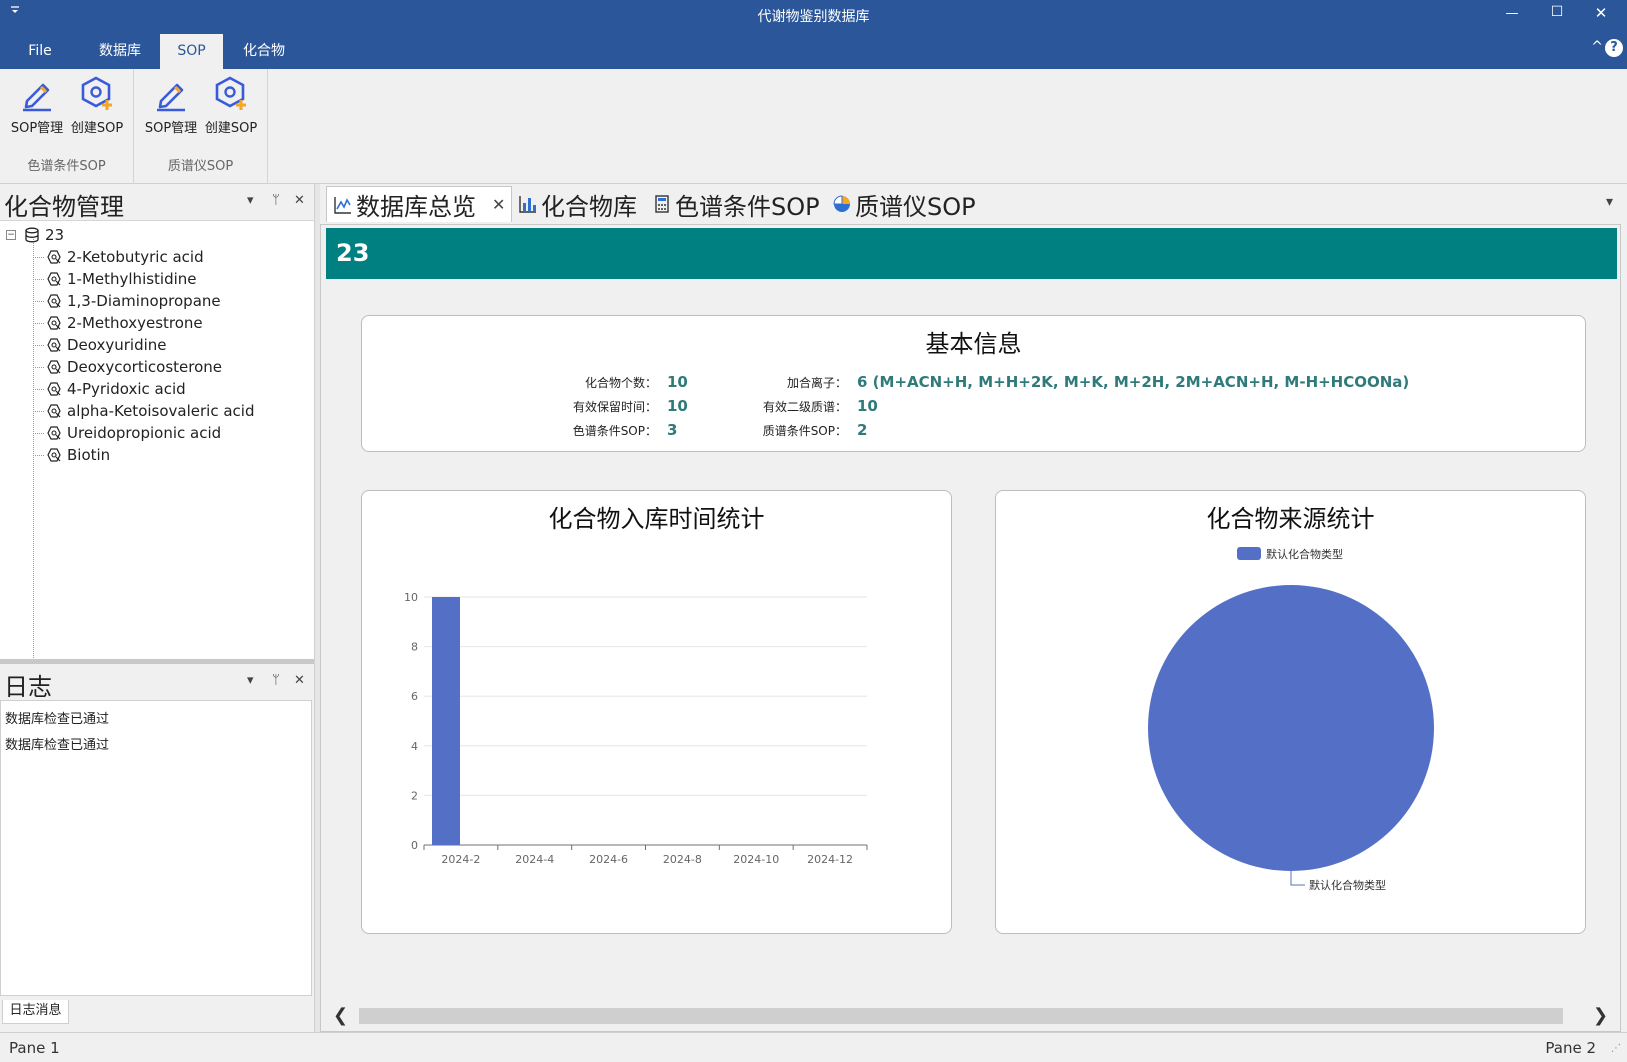 The image size is (1627, 1062). I want to click on document-tabs: 数据库总览 ✕ 化合物库 色谱条件SOP 质谱仪SOP ▾, so click(973, 204).